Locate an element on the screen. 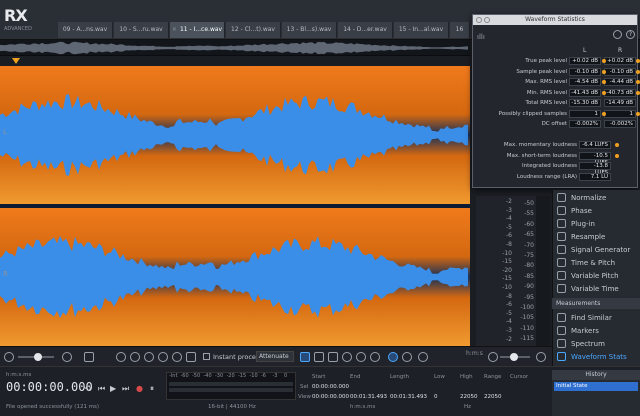 The width and height of the screenshot is (640, 416). window-close-icon is located at coordinates (479, 20).